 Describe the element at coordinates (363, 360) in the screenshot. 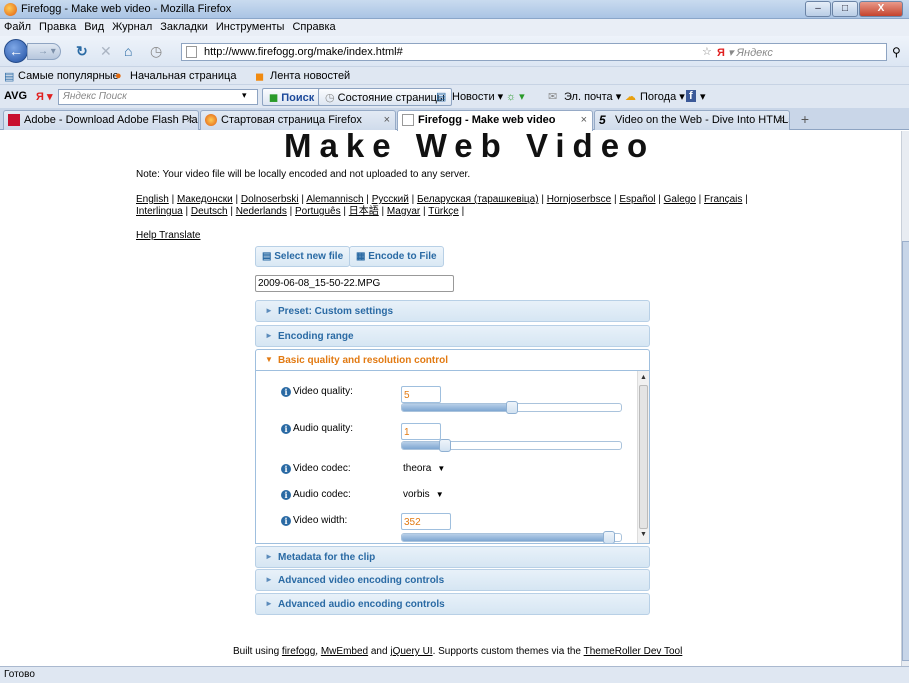

I see `section-label: Basic quality and resolution control` at that location.